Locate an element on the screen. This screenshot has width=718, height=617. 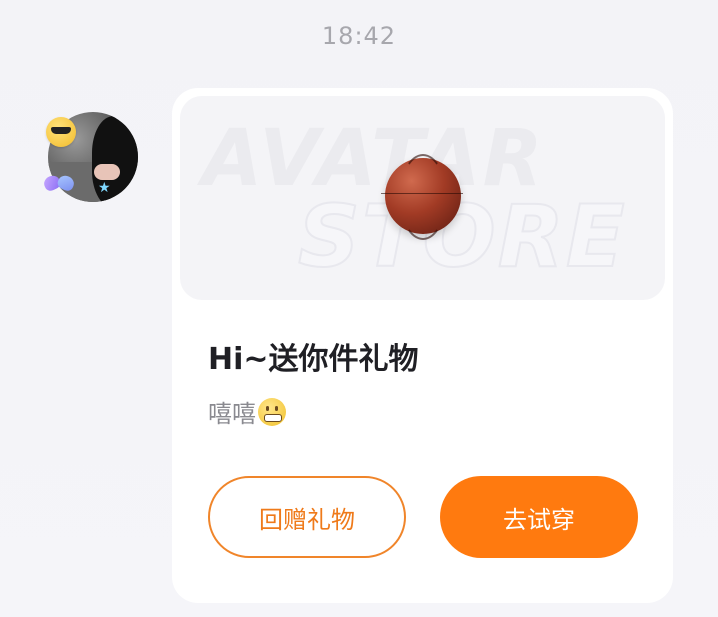
gift-message: 嘻嘻 is located at coordinates (247, 411).